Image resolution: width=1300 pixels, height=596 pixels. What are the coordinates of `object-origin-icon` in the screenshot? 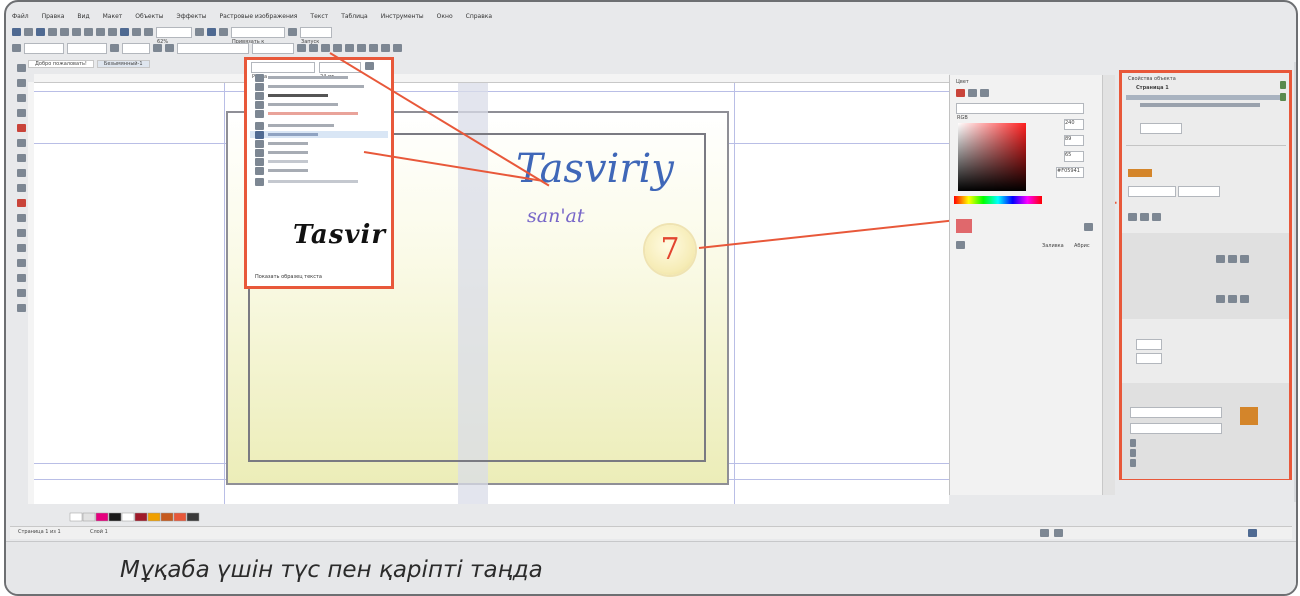 It's located at (16, 48).